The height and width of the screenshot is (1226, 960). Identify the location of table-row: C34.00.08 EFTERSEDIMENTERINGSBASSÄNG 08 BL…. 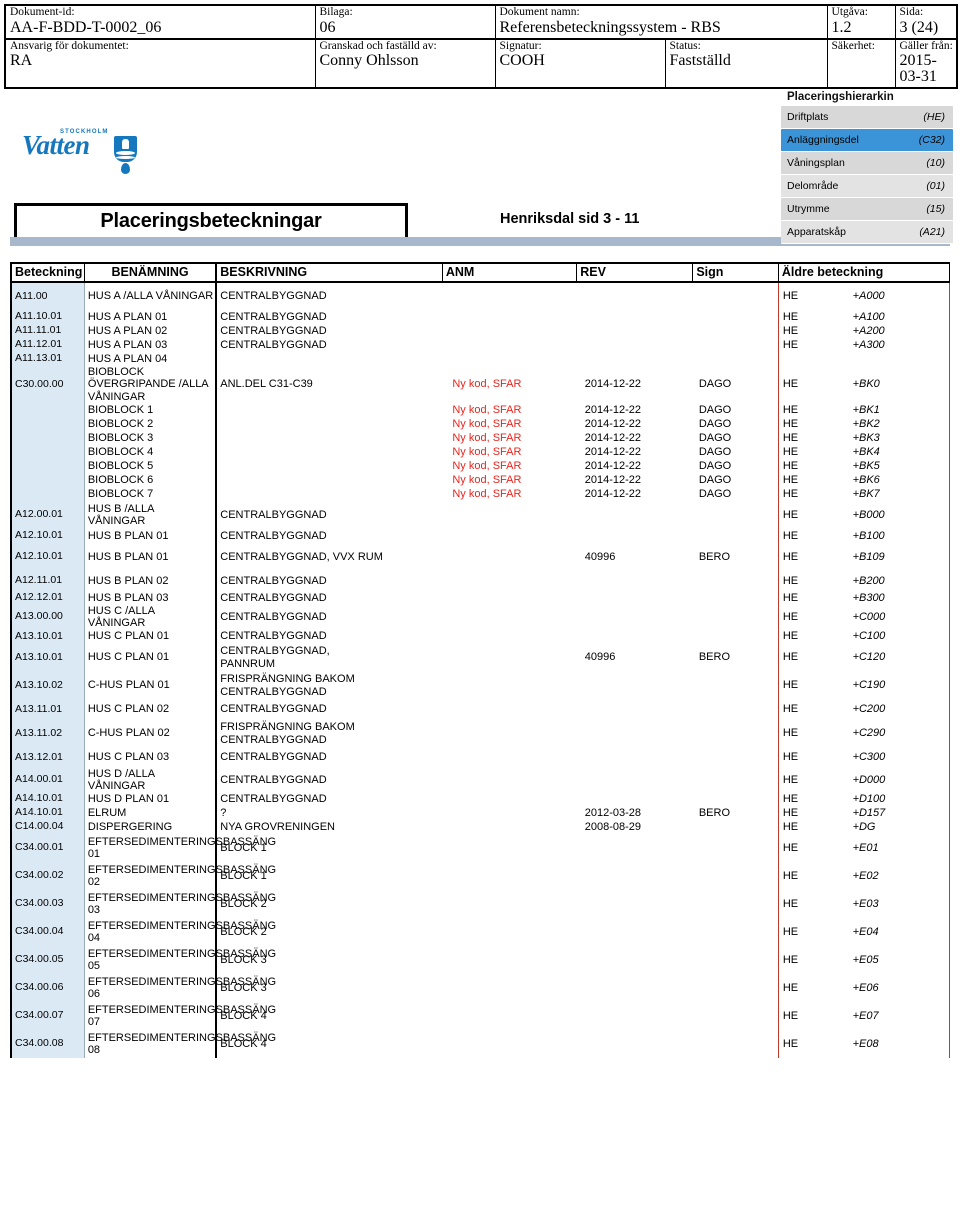
(480, 1044).